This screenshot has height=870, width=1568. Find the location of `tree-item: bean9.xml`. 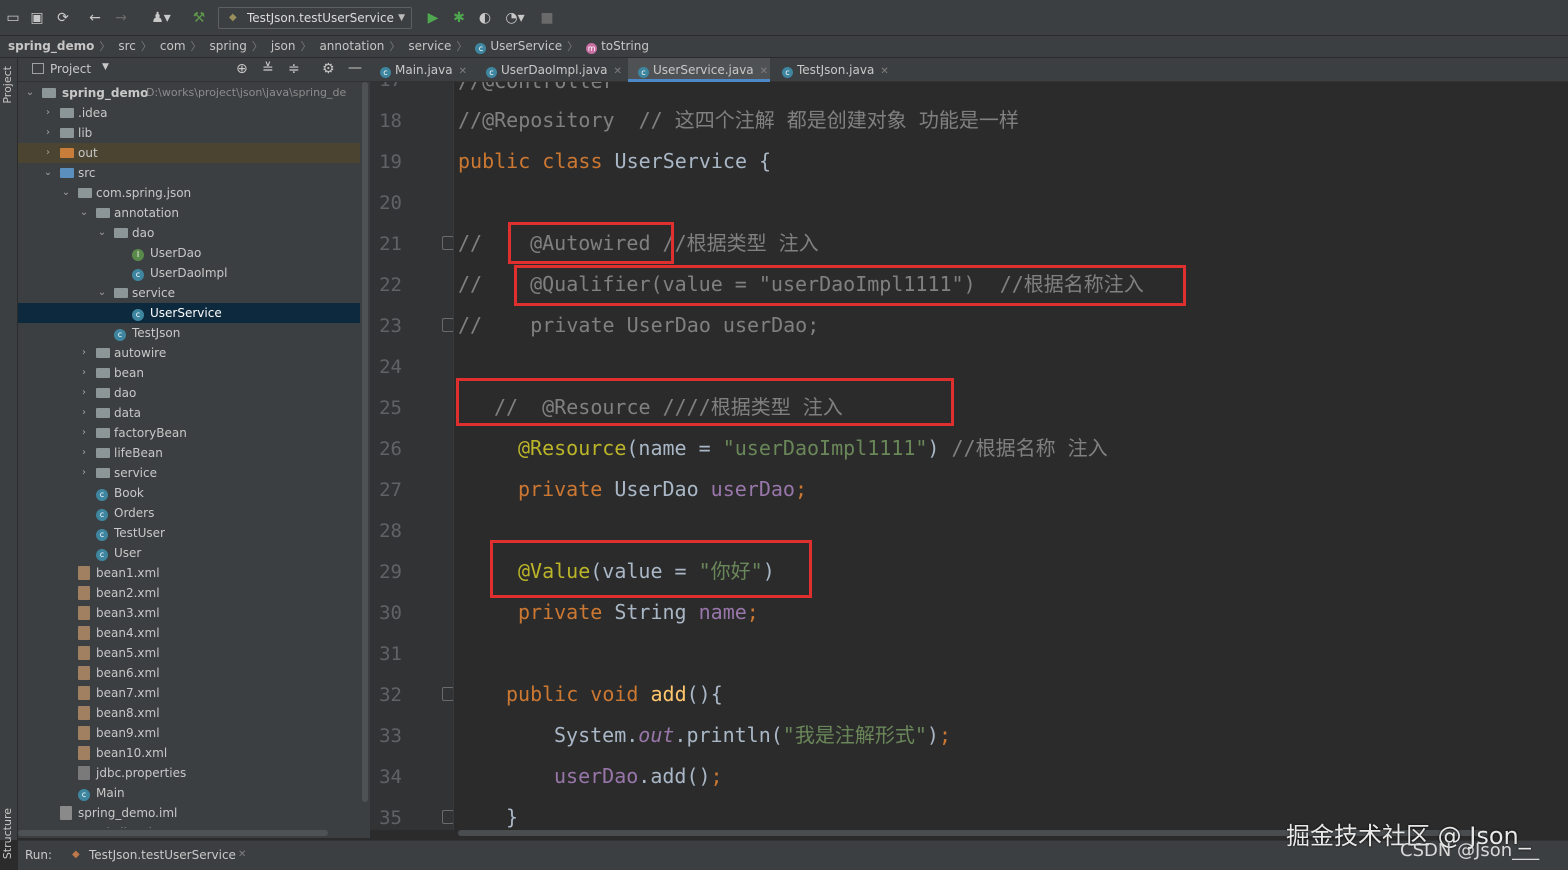

tree-item: bean9.xml is located at coordinates (189, 733).